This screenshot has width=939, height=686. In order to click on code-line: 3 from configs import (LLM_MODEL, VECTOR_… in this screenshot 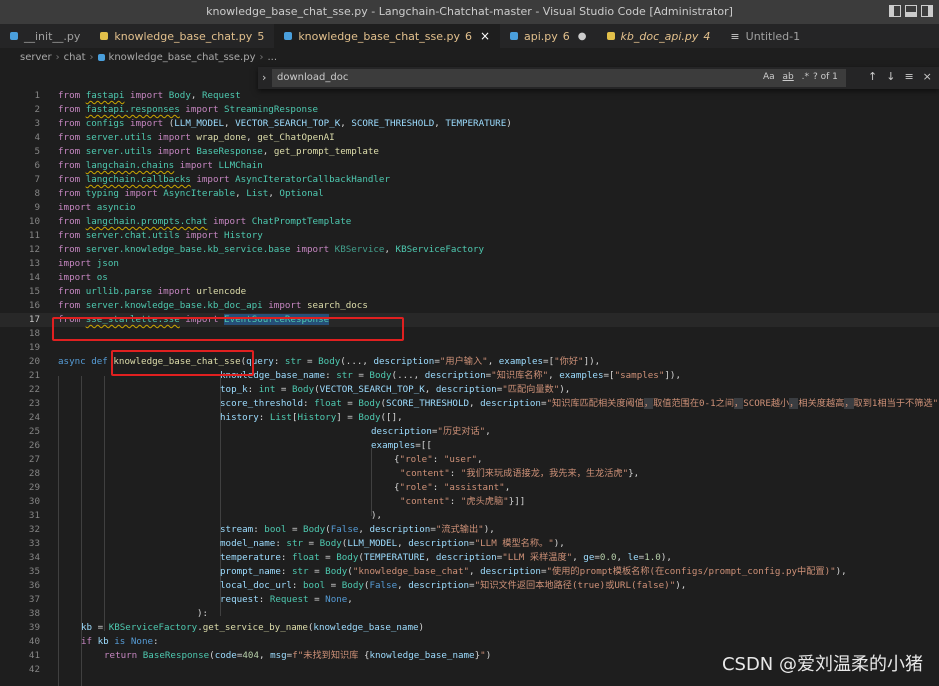, I will do `click(273, 123)`.